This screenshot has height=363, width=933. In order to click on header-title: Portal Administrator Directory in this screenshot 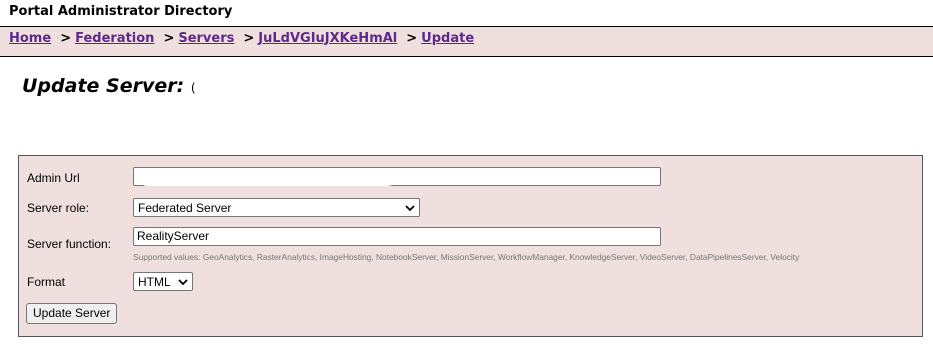, I will do `click(121, 11)`.